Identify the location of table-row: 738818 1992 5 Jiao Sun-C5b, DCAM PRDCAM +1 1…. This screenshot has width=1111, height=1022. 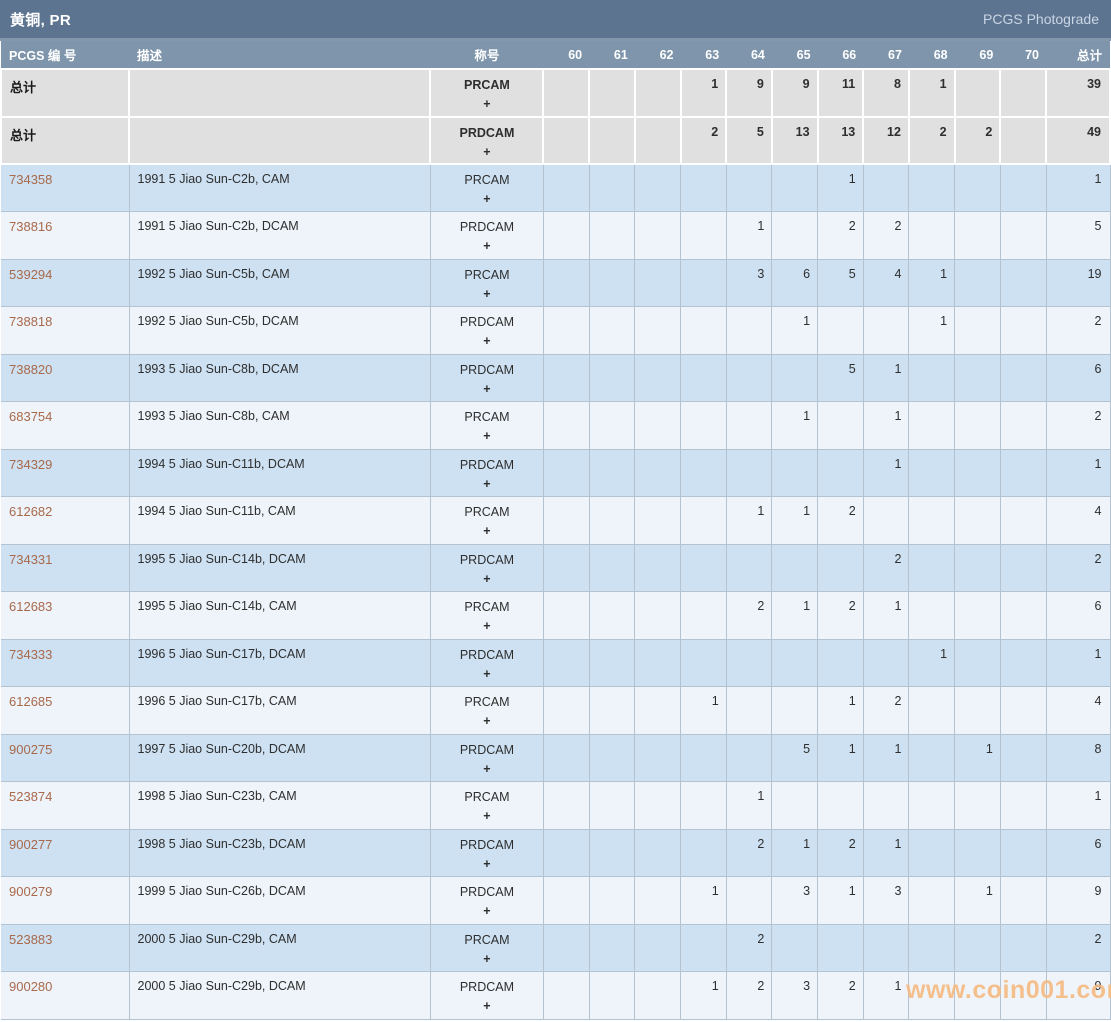
(556, 330).